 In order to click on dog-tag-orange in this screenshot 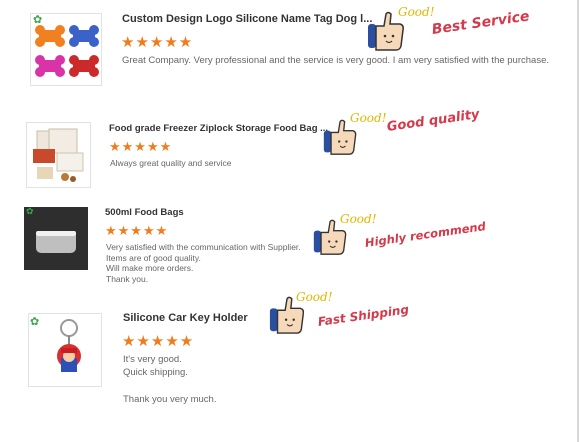, I will do `click(50, 36)`.